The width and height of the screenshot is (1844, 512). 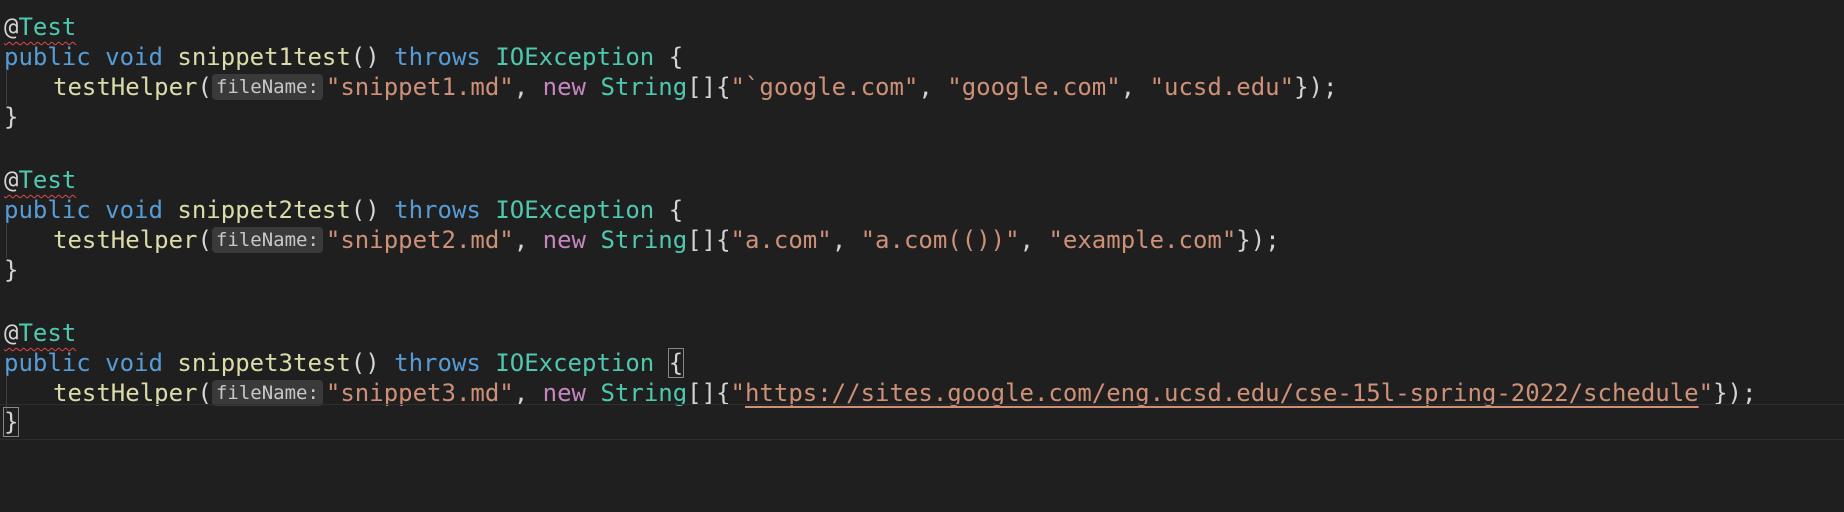 What do you see at coordinates (676, 363) in the screenshot?
I see `open-brace-matched: {` at bounding box center [676, 363].